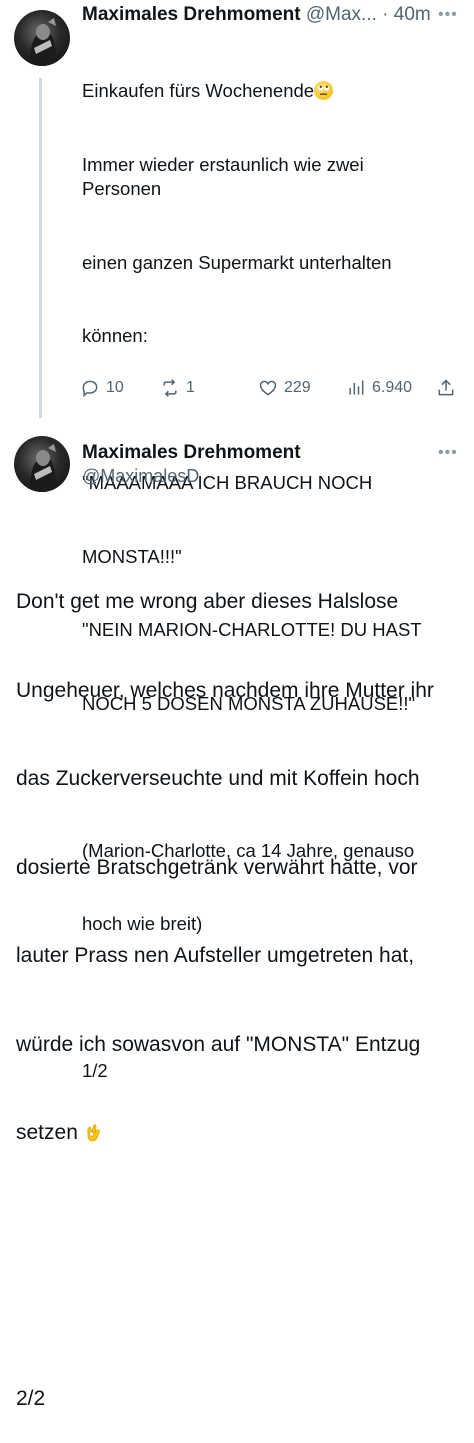 The height and width of the screenshot is (1443, 474). I want to click on ok-hand-emoji-icon, so click(94, 1132).